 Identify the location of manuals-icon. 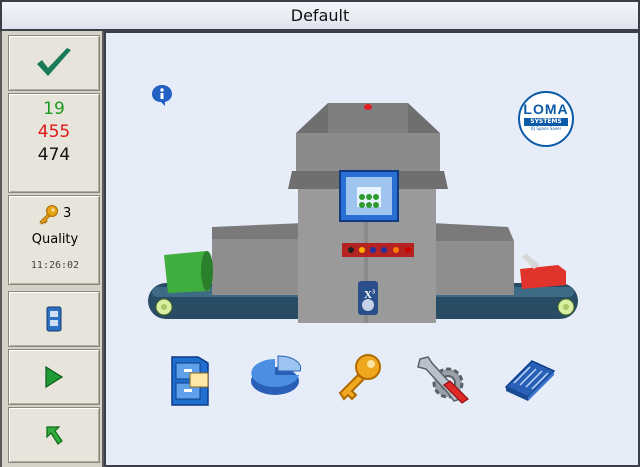
(530, 380).